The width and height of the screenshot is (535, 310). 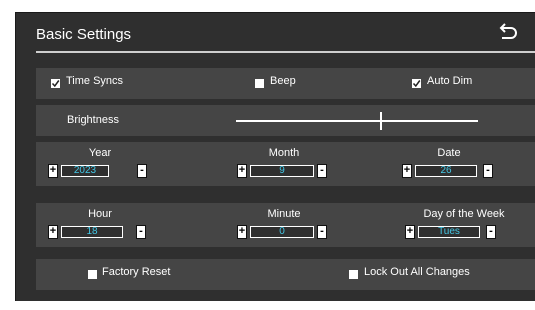 What do you see at coordinates (284, 214) in the screenshot?
I see `minute-label: Minute` at bounding box center [284, 214].